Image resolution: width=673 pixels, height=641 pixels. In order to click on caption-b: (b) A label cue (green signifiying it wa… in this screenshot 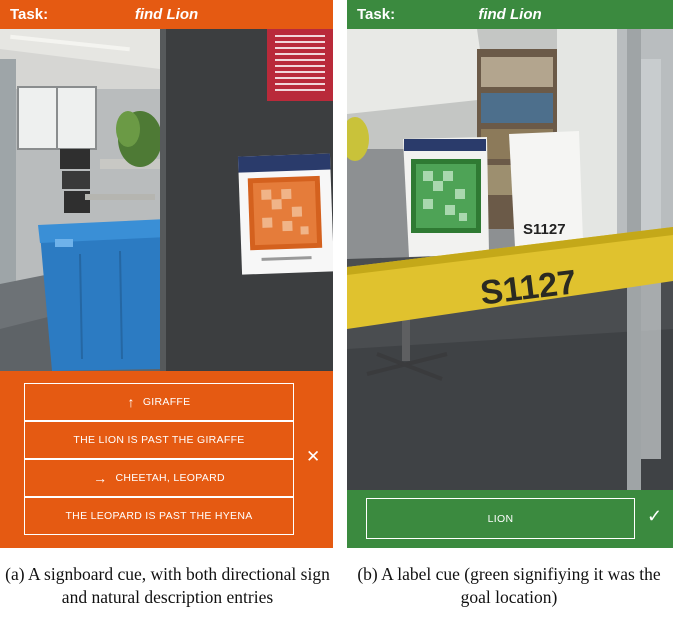, I will do `click(509, 585)`.